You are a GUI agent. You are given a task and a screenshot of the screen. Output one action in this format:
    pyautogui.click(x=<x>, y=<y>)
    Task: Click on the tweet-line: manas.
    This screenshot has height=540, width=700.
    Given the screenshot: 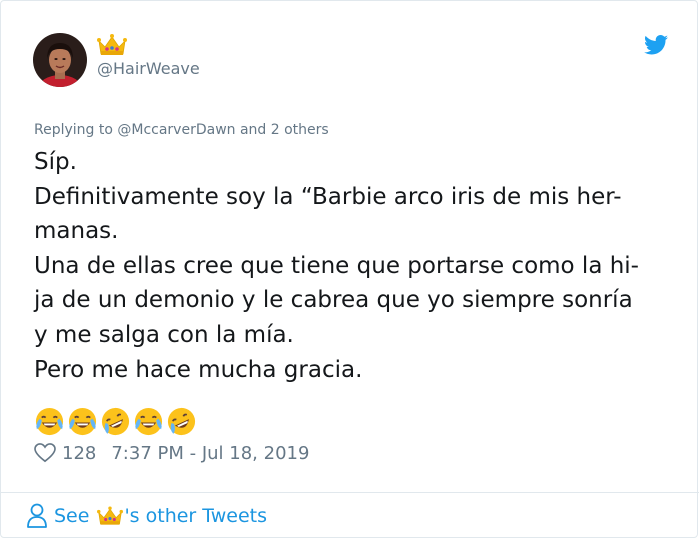 What is the action you would take?
    pyautogui.click(x=76, y=231)
    